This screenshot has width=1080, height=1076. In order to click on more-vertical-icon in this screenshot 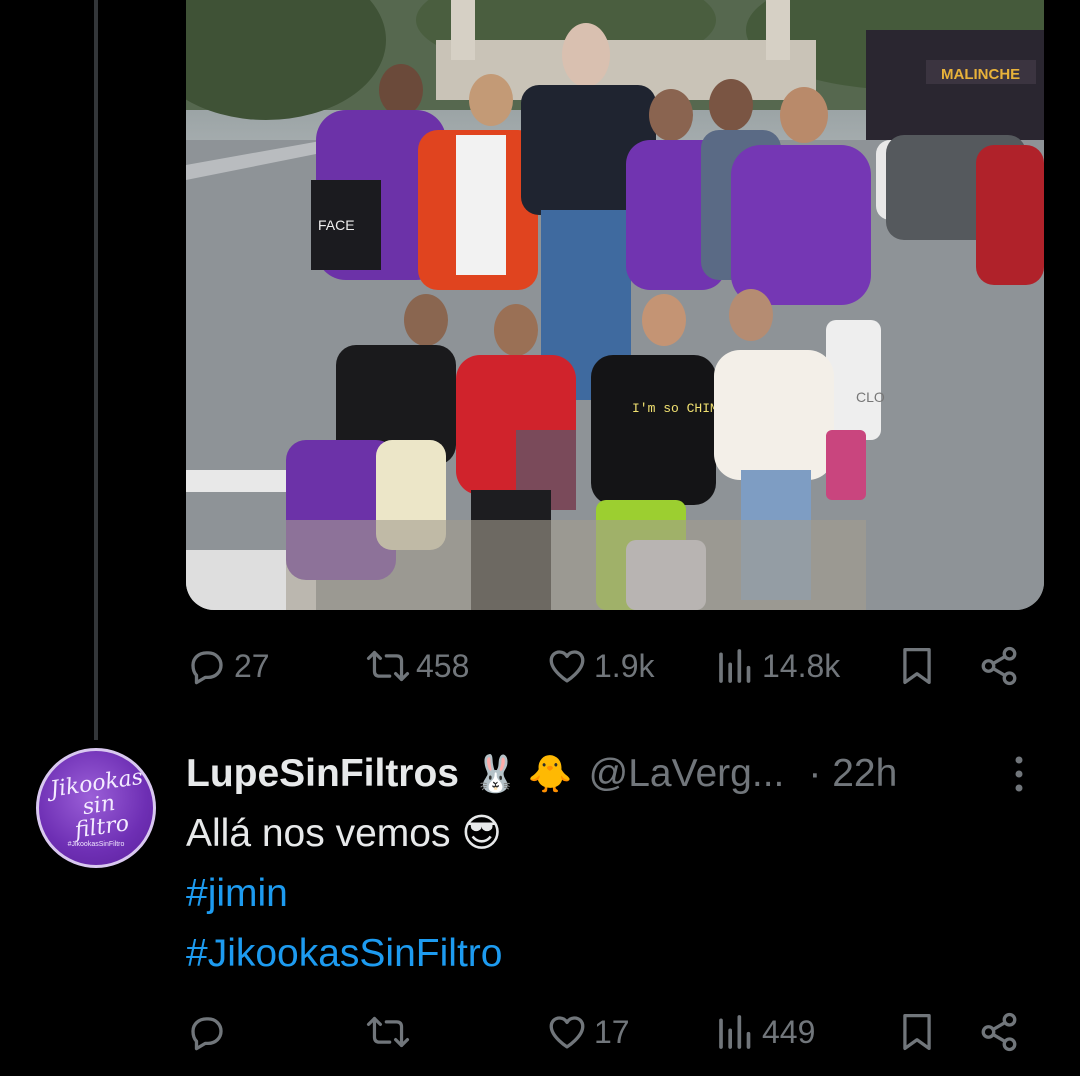, I will do `click(1019, 774)`.